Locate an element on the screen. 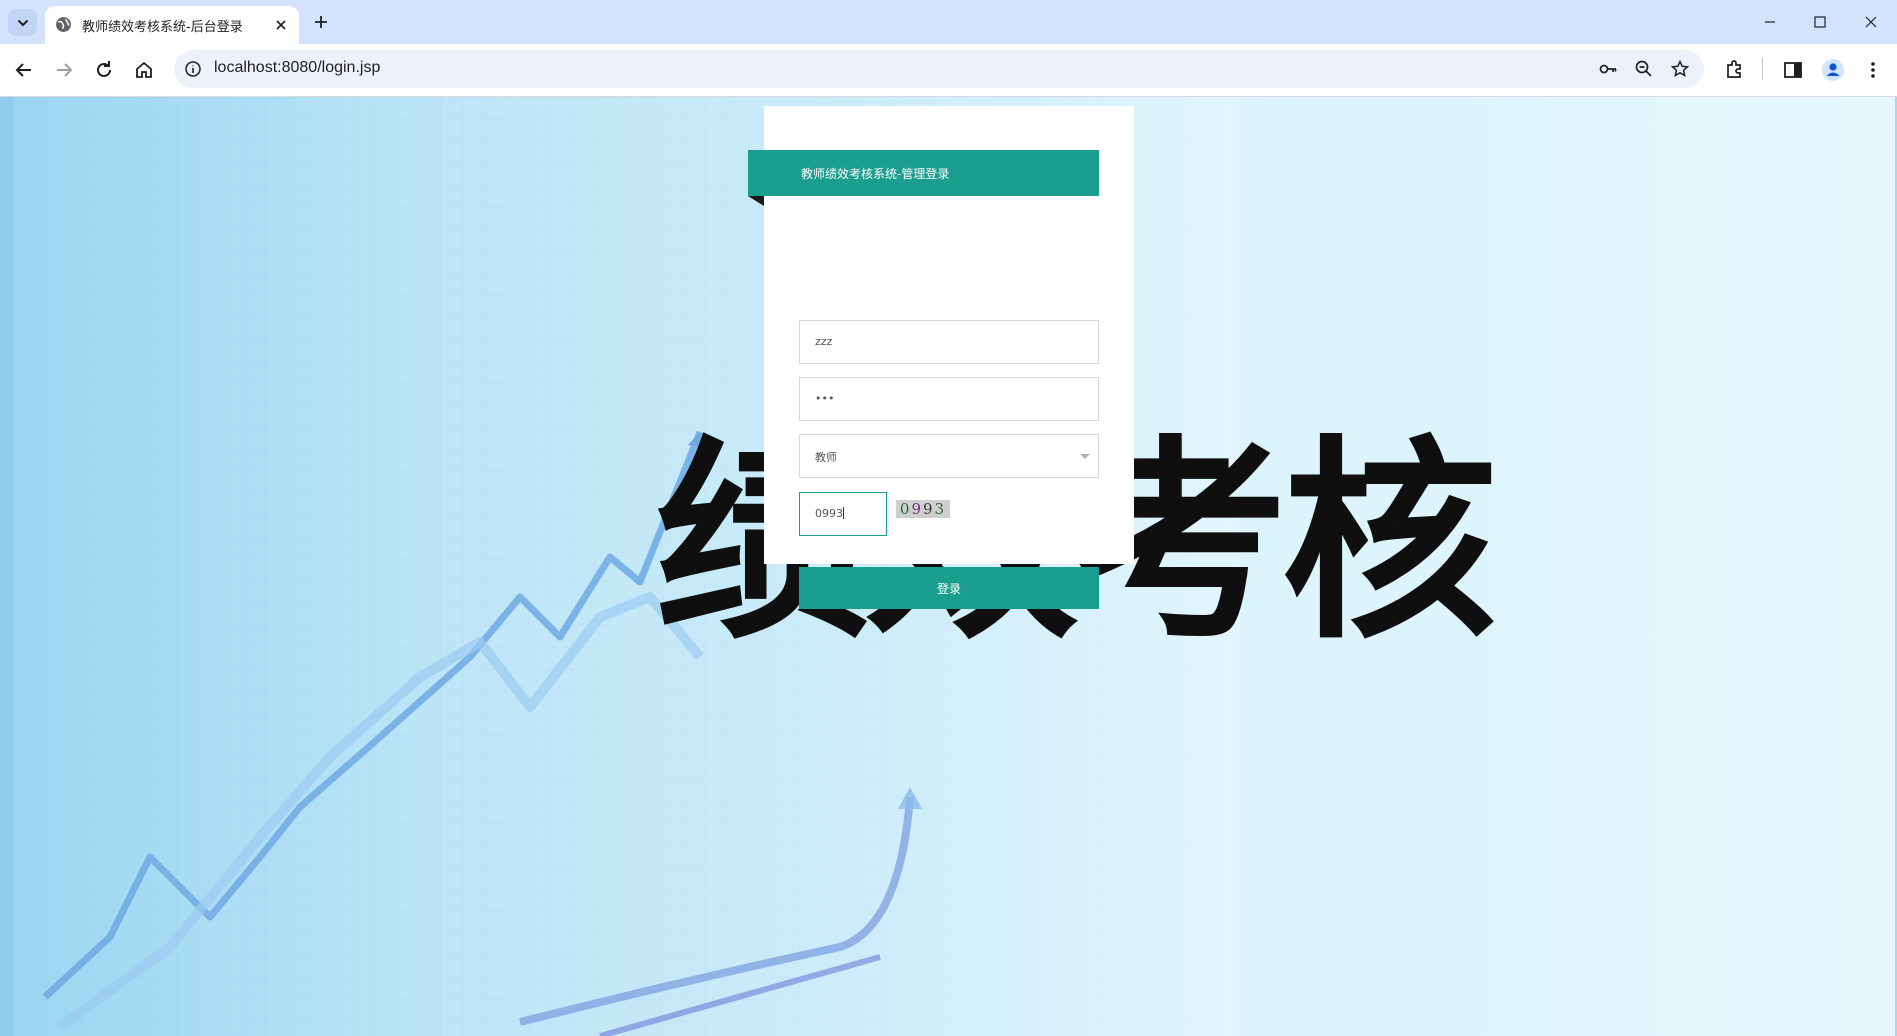 The width and height of the screenshot is (1897, 1036). username-field: zzz is located at coordinates (949, 342).